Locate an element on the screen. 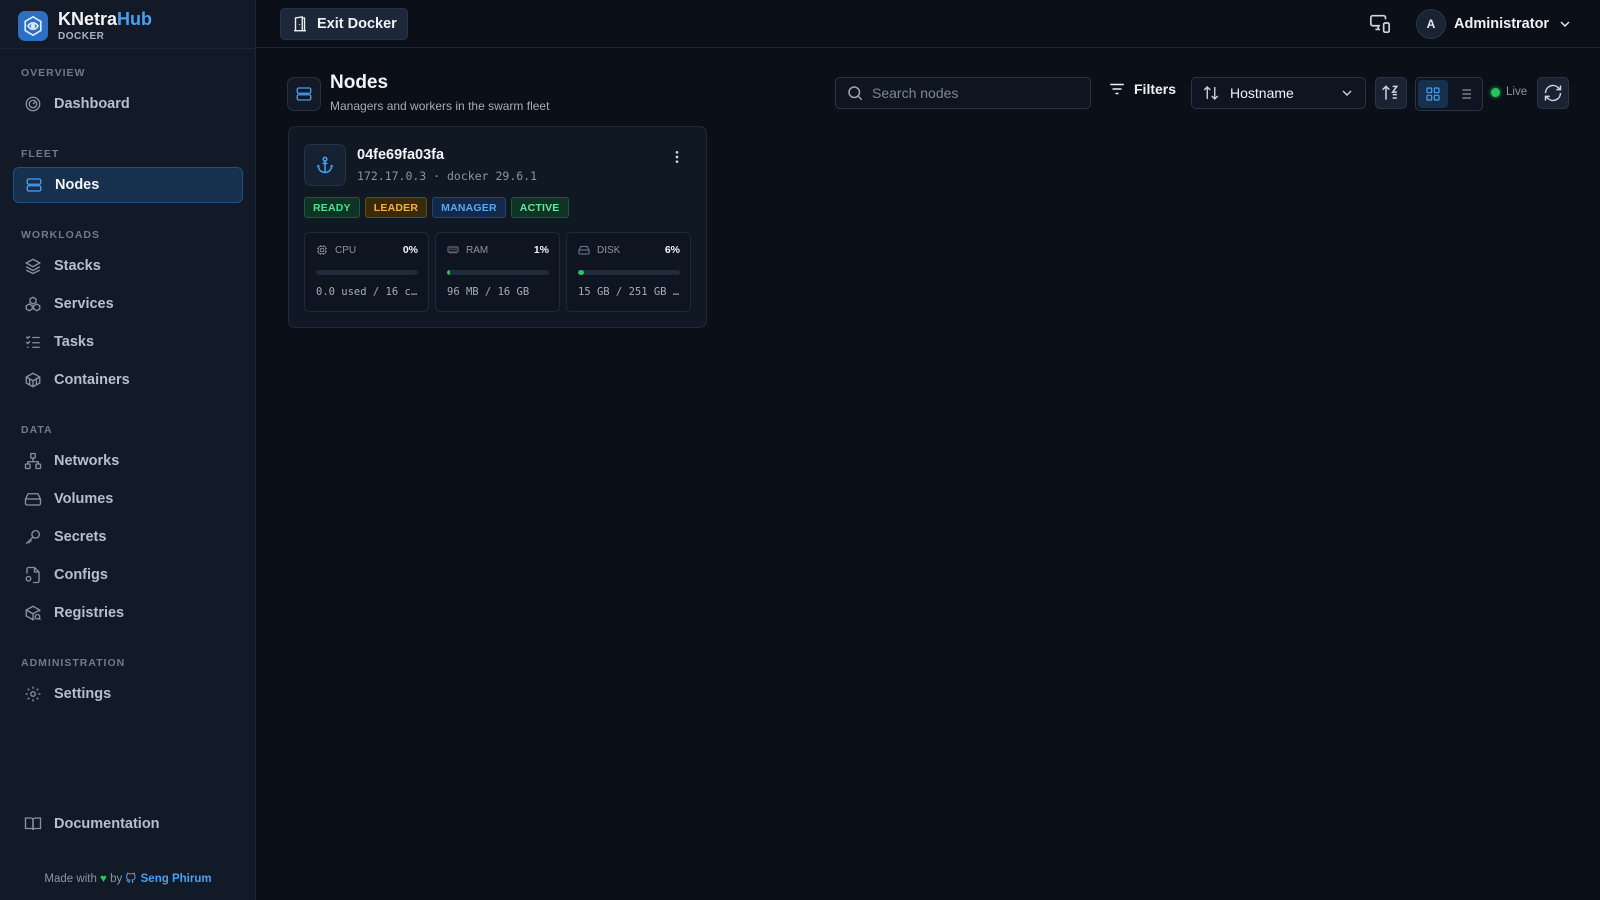 This screenshot has width=1600, height=900. metric-label: DISK is located at coordinates (609, 250).